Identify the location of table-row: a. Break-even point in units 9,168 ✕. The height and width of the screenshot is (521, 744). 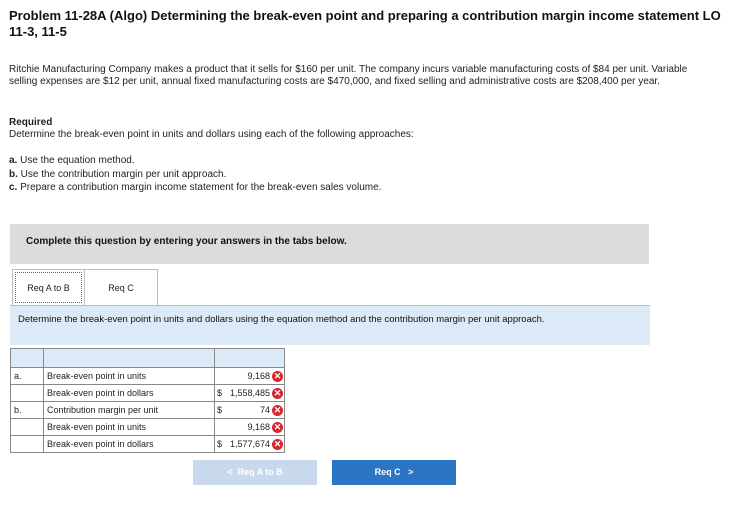
(147, 376).